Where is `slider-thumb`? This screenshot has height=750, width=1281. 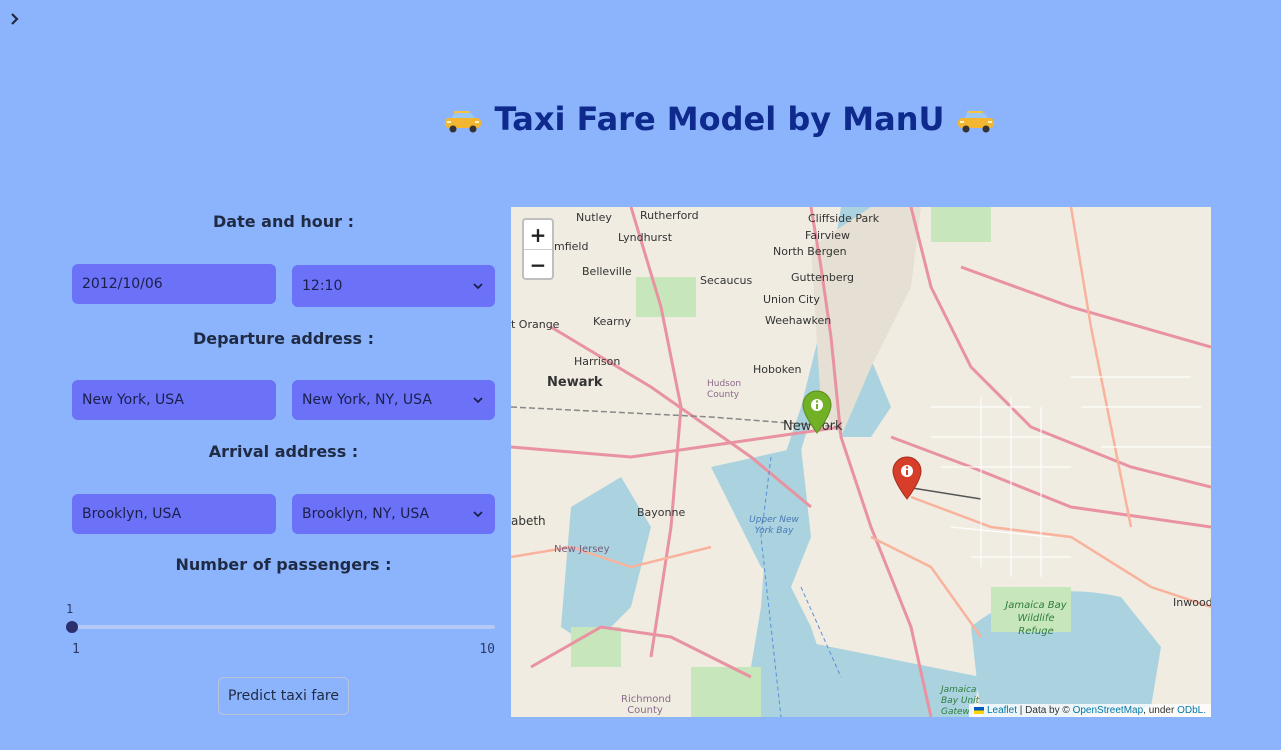 slider-thumb is located at coordinates (72, 627).